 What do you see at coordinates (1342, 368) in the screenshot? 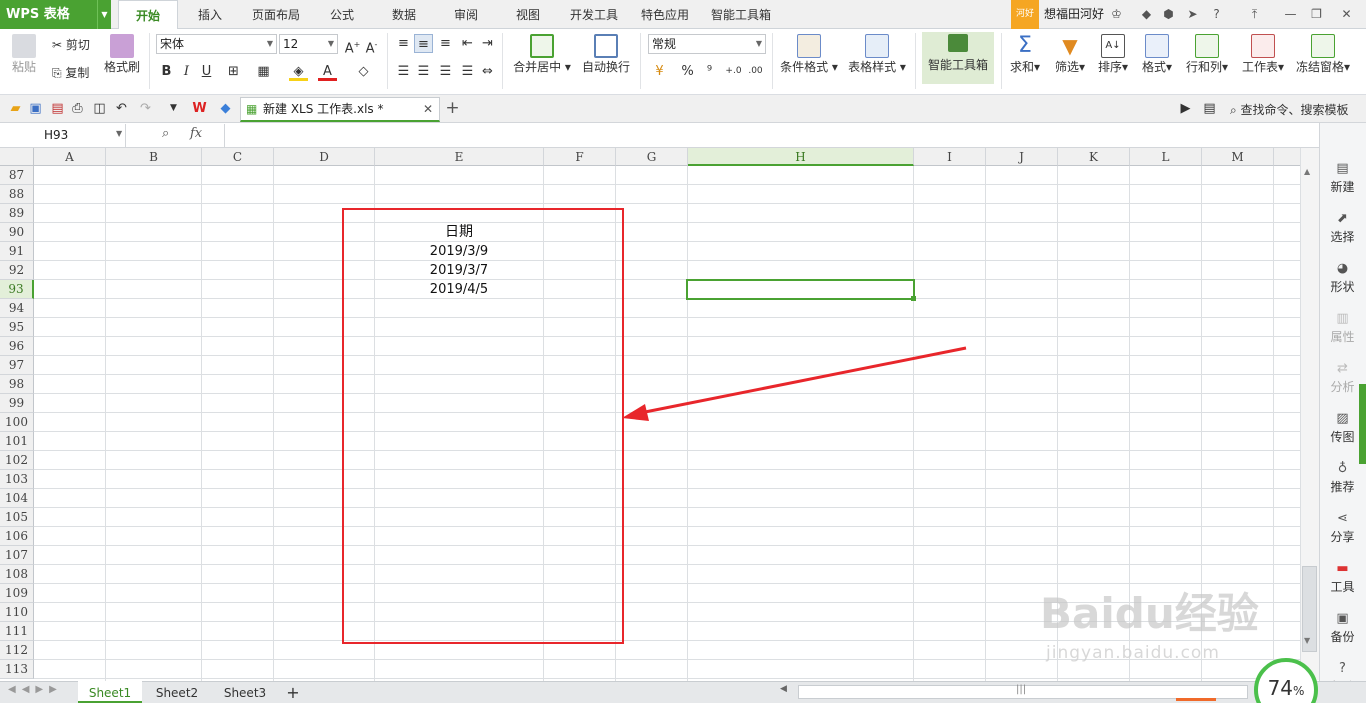
I see `analysis-icon: ⇄` at bounding box center [1342, 368].